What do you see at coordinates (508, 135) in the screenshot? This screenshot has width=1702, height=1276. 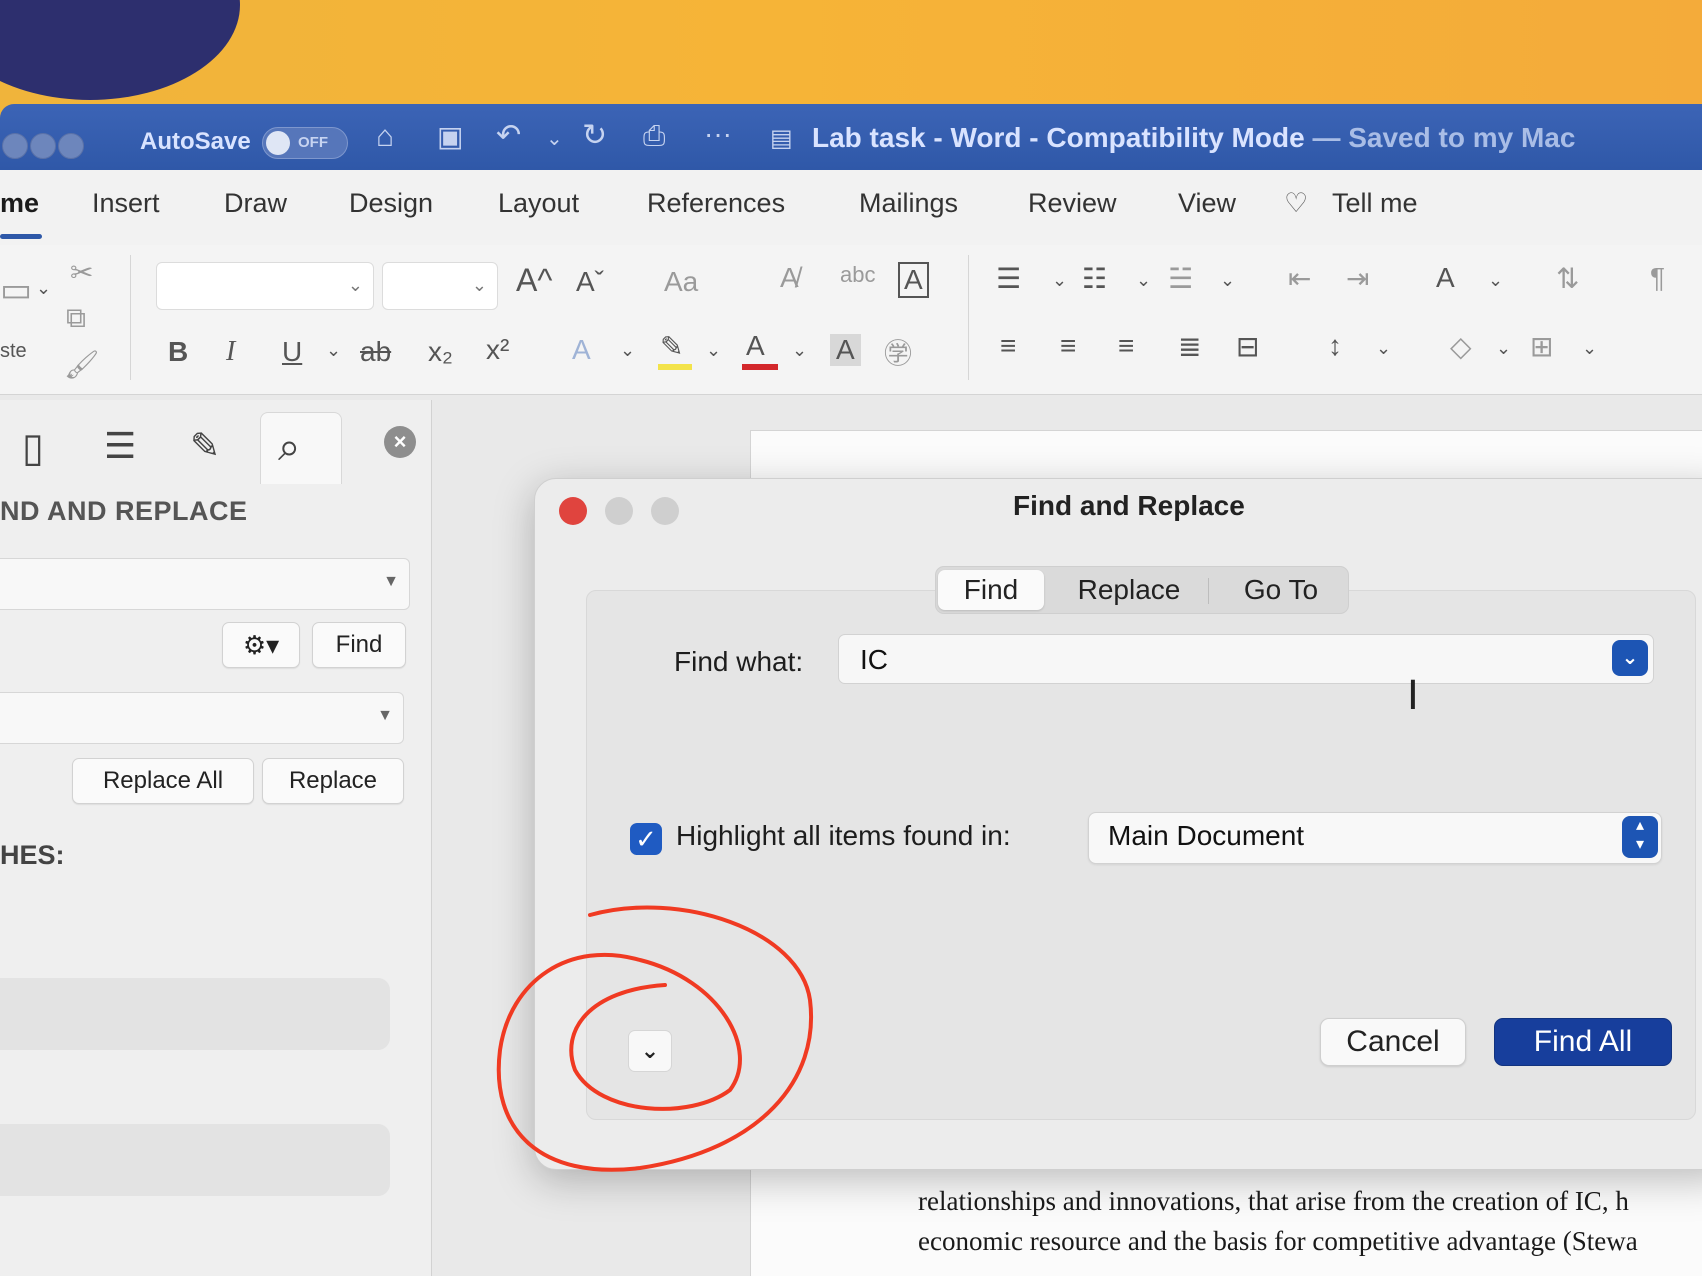 I see `undo-icon: ↶` at bounding box center [508, 135].